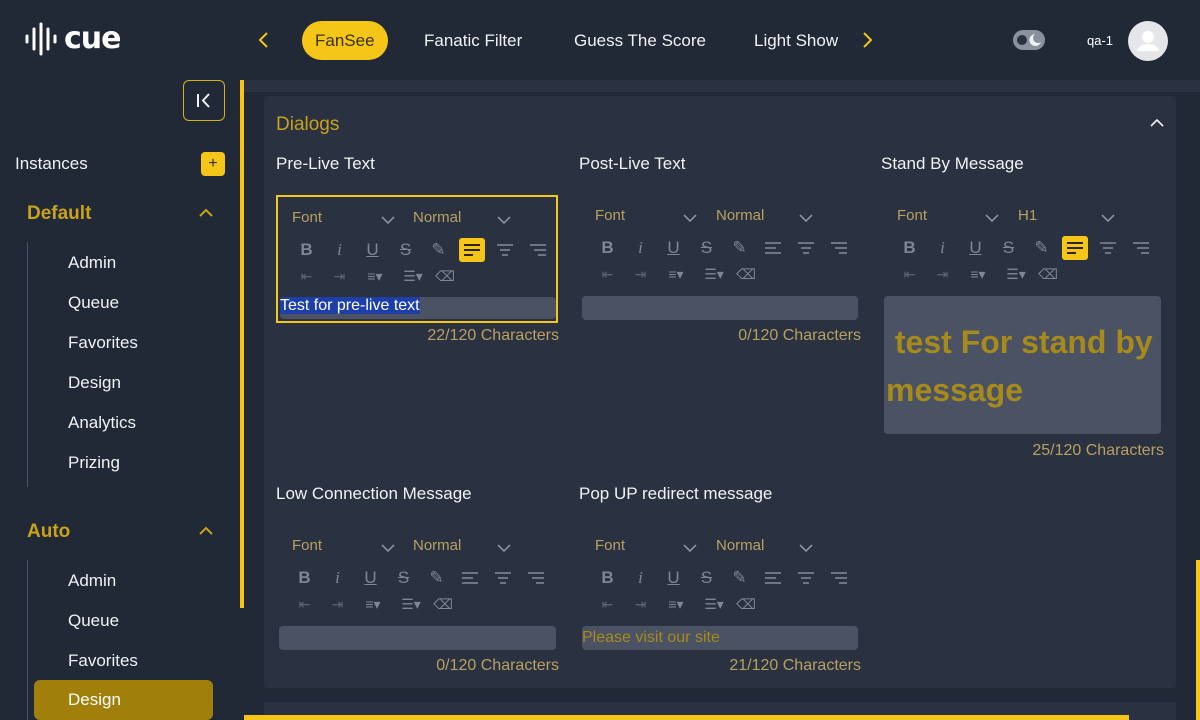  Describe the element at coordinates (1198, 640) in the screenshot. I see `vertical-scrollbar` at that location.